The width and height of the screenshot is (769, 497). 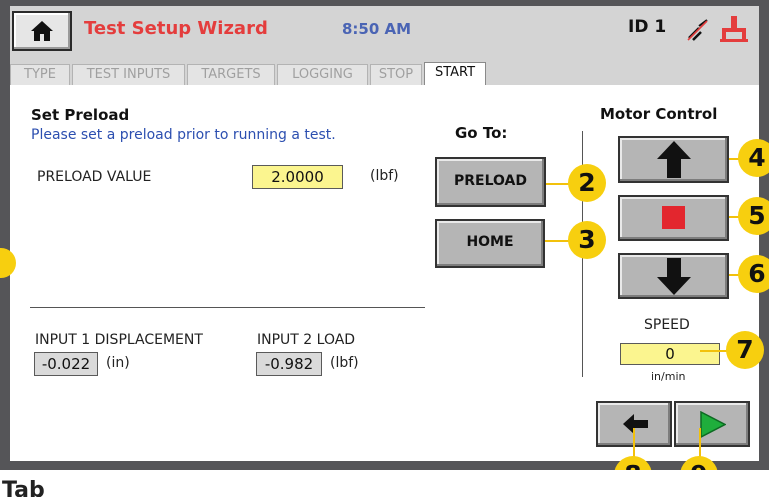 What do you see at coordinates (128, 74) in the screenshot?
I see `tab-test-inputs: TEST INPUTS` at bounding box center [128, 74].